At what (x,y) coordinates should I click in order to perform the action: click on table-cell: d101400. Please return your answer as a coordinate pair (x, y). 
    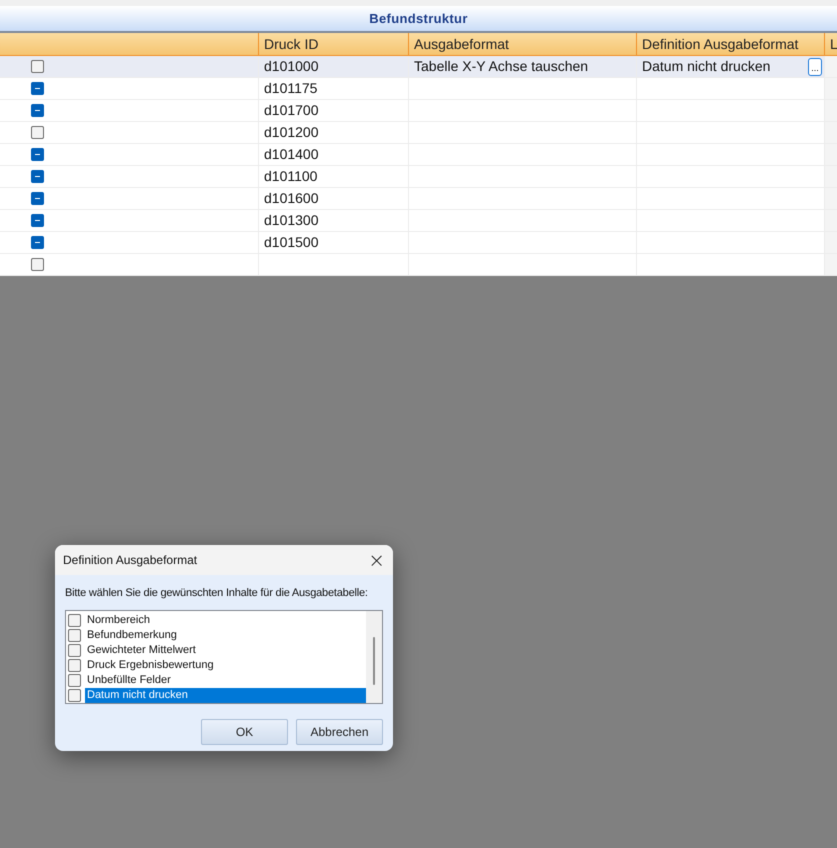
    Looking at the image, I should click on (333, 154).